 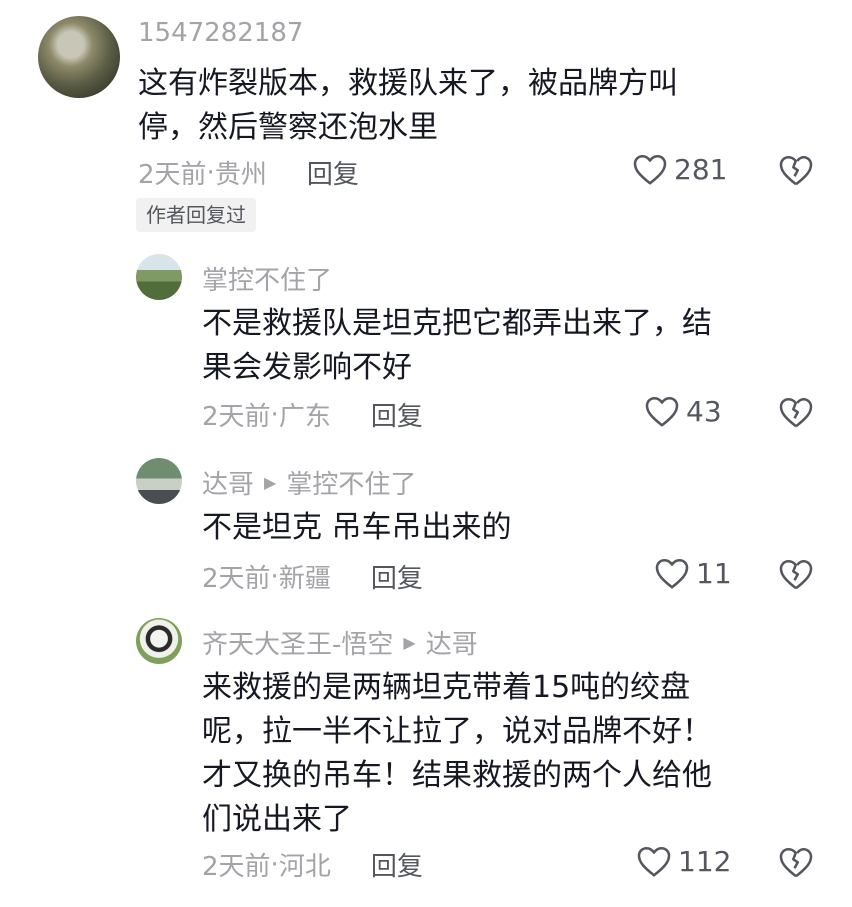 I want to click on comment-meta: 2天前 · 新疆 回复, so click(x=312, y=576).